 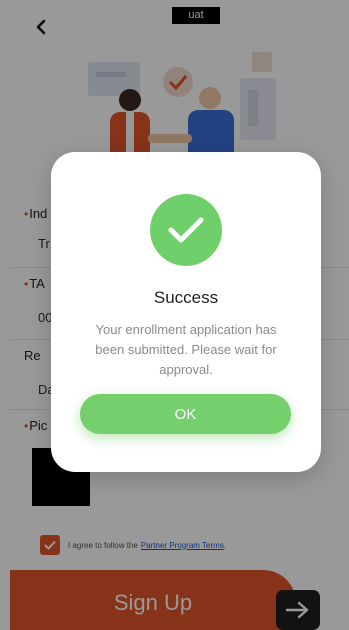 What do you see at coordinates (185, 414) in the screenshot?
I see `ok-button: OK` at bounding box center [185, 414].